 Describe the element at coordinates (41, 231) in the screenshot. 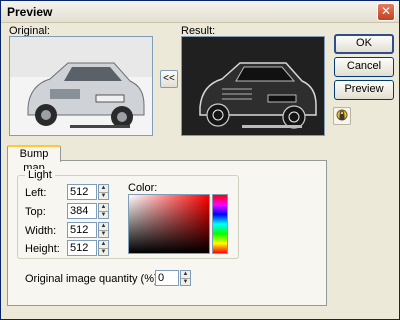

I see `width-label: Width:` at that location.